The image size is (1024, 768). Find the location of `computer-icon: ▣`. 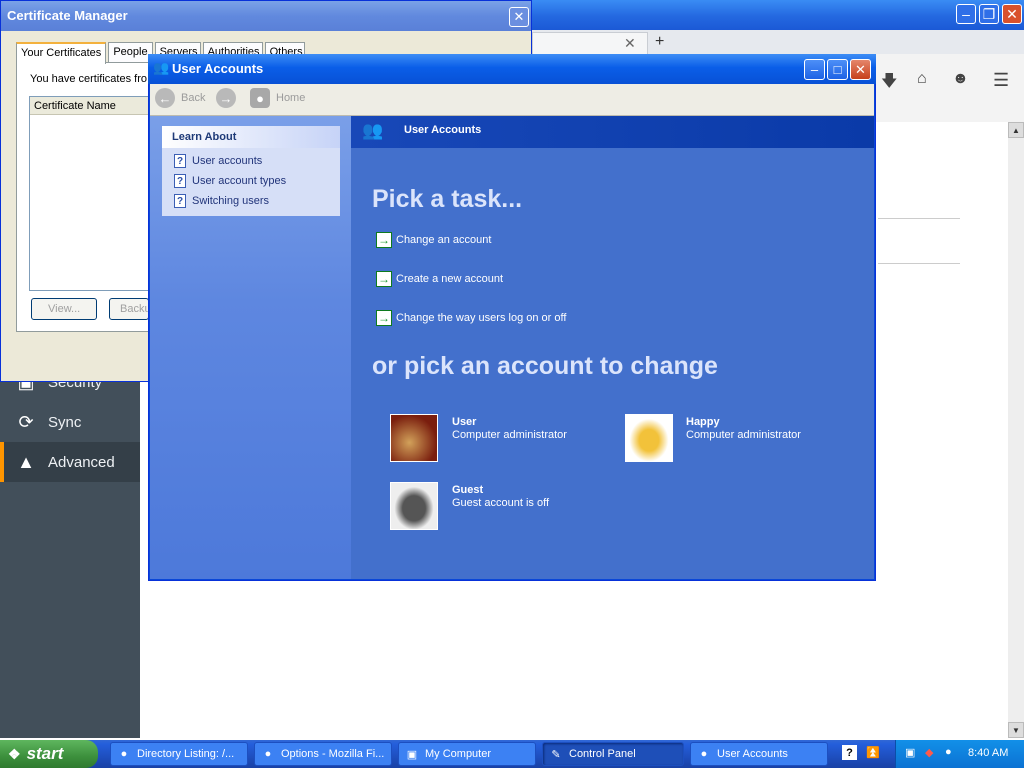

computer-icon: ▣ is located at coordinates (412, 754).